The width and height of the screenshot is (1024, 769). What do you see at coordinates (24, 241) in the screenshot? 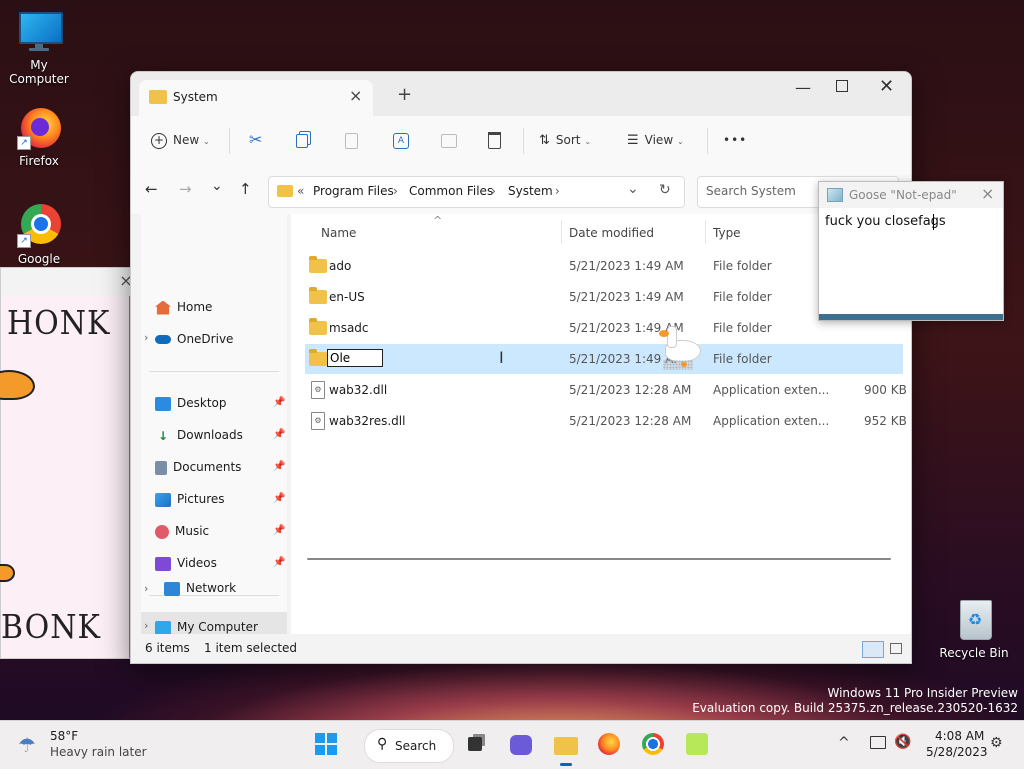
I see `shortcut-arrow-icon: ↗` at bounding box center [24, 241].